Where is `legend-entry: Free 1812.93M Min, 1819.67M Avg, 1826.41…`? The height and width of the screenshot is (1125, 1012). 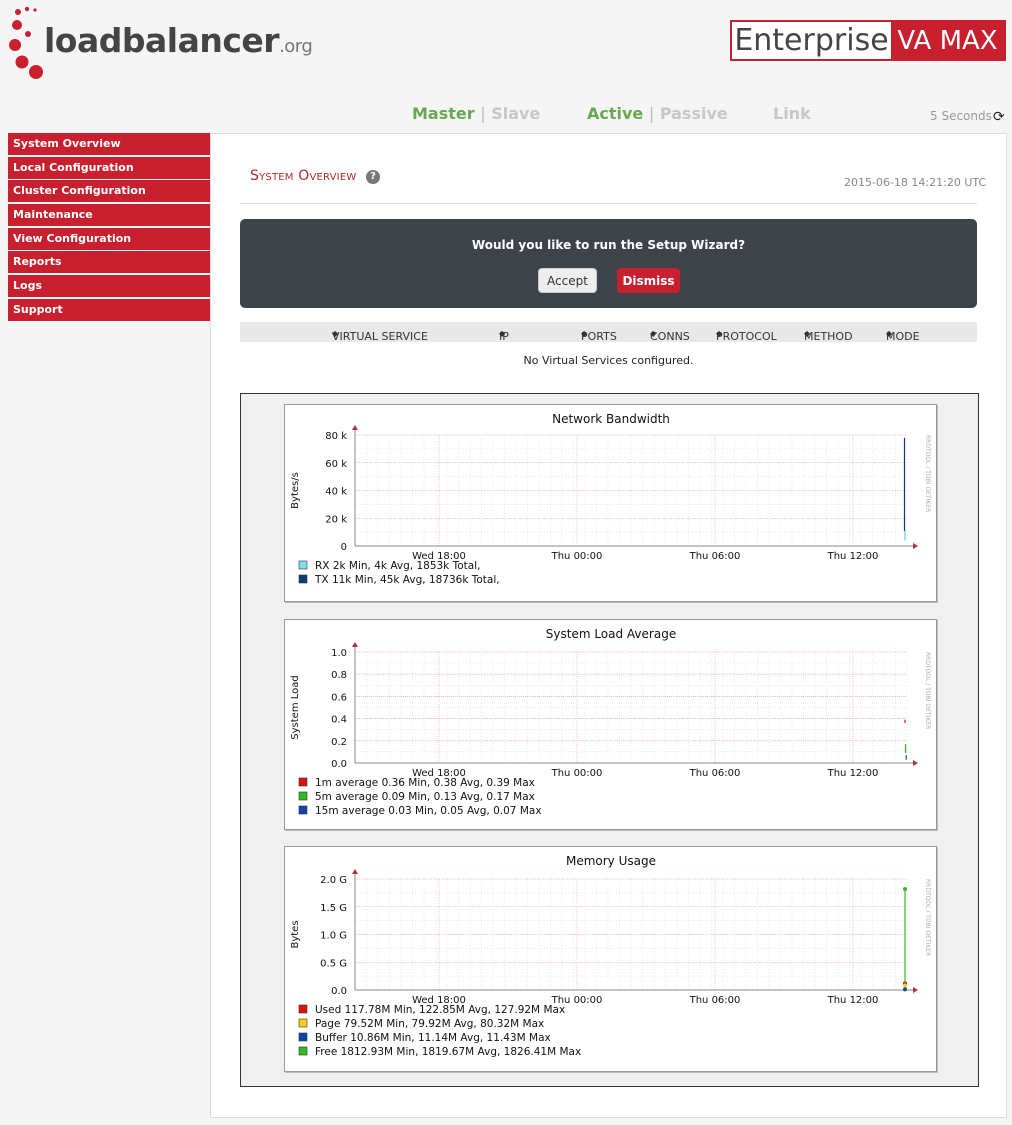 legend-entry: Free 1812.93M Min, 1819.67M Avg, 1826.41… is located at coordinates (448, 1052).